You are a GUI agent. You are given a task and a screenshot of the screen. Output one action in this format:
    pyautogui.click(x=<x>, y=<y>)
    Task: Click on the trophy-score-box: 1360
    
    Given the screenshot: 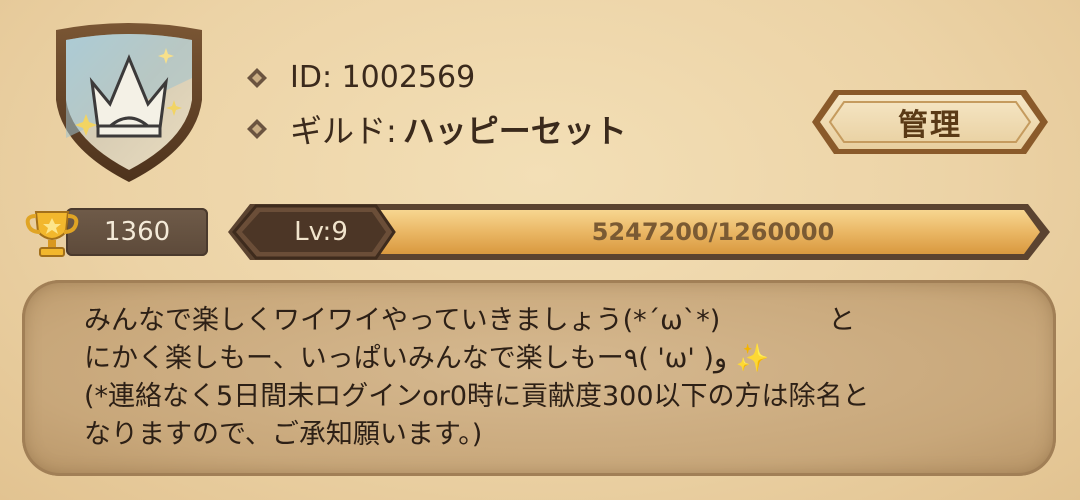 What is the action you would take?
    pyautogui.click(x=137, y=232)
    